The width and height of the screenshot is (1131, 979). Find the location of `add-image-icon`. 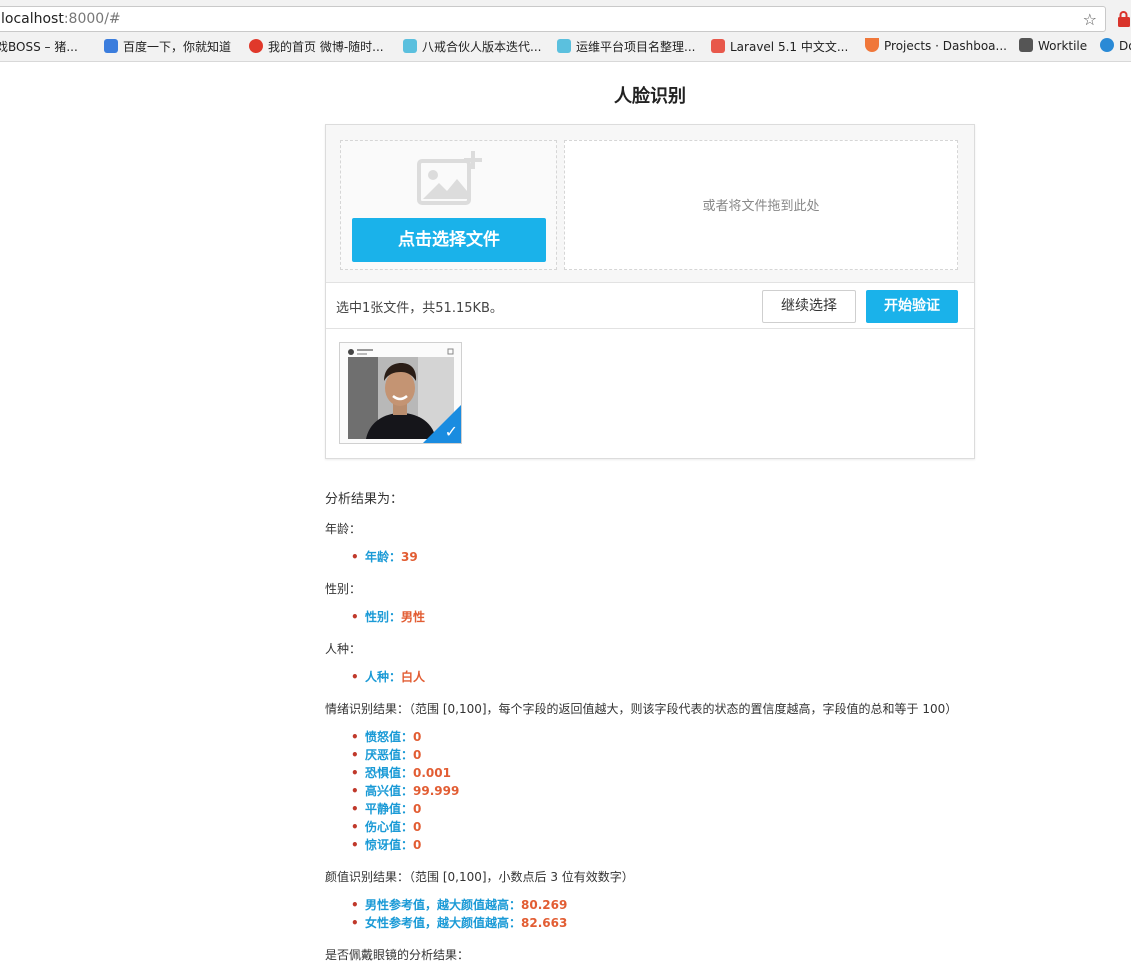

add-image-icon is located at coordinates (449, 178).